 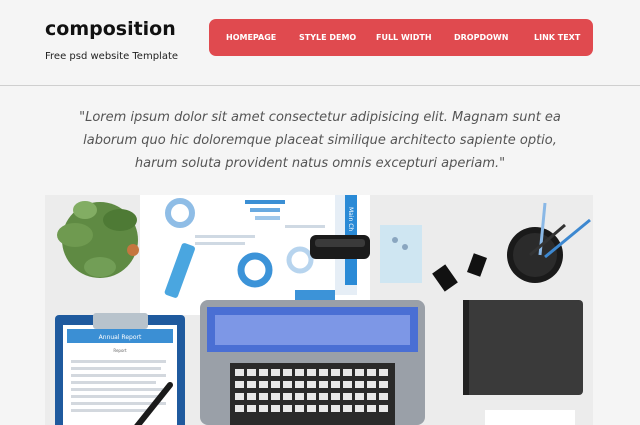 What do you see at coordinates (557, 37) in the screenshot?
I see `nav-item-link-text: LINK TEXT` at bounding box center [557, 37].